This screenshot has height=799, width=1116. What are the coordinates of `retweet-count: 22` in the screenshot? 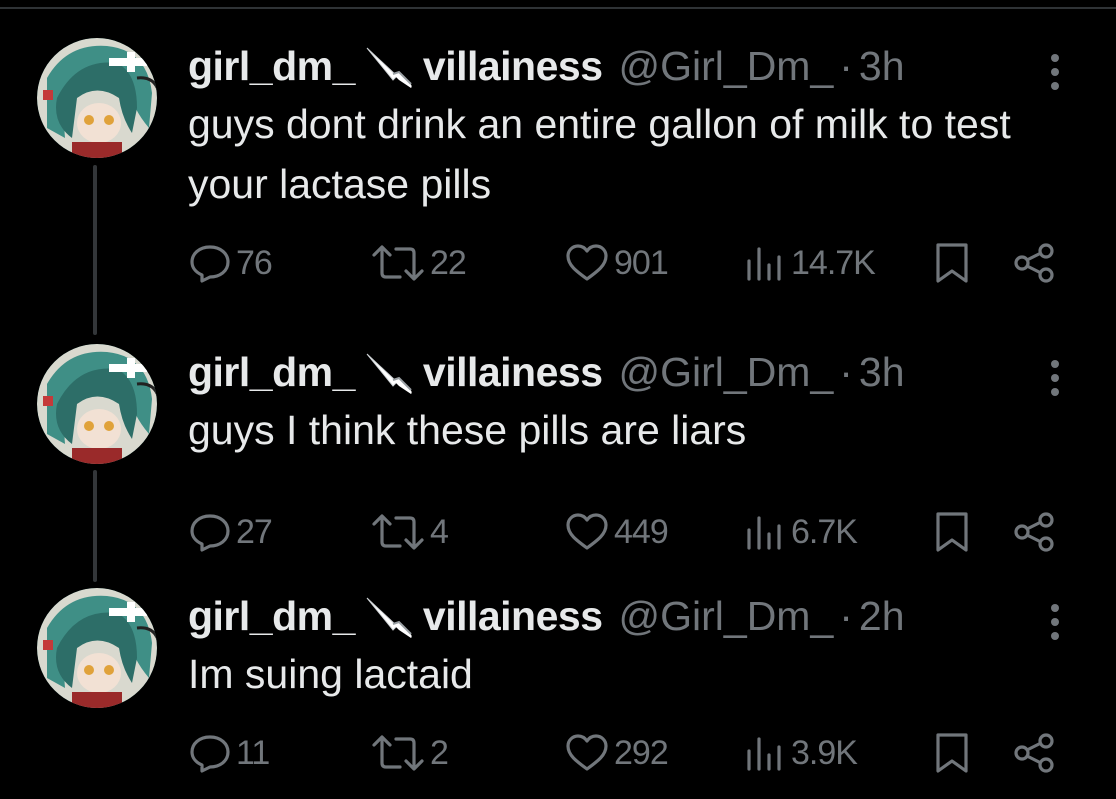 It's located at (448, 262).